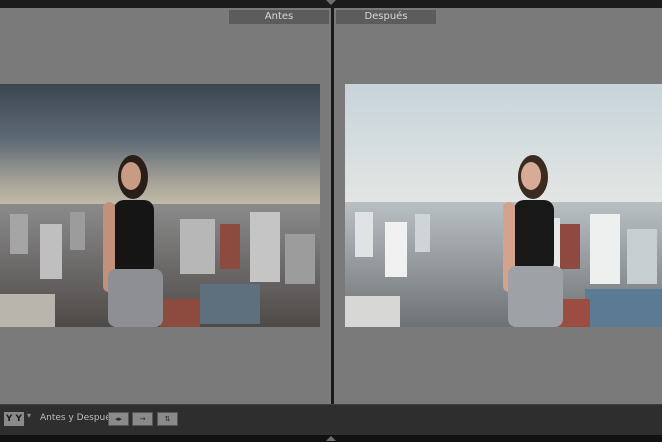 This screenshot has width=662, height=442. What do you see at coordinates (331, 438) in the screenshot?
I see `chevron-up-icon` at bounding box center [331, 438].